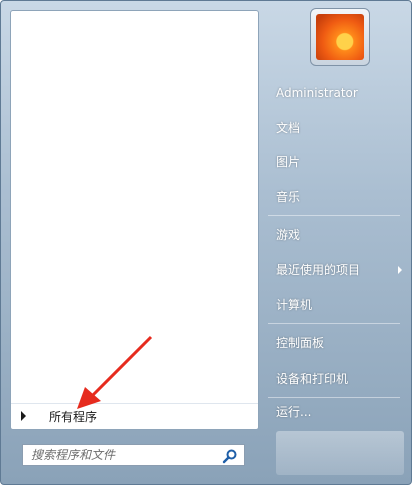 This screenshot has height=486, width=412. I want to click on menu-item-label: 音乐, so click(288, 197).